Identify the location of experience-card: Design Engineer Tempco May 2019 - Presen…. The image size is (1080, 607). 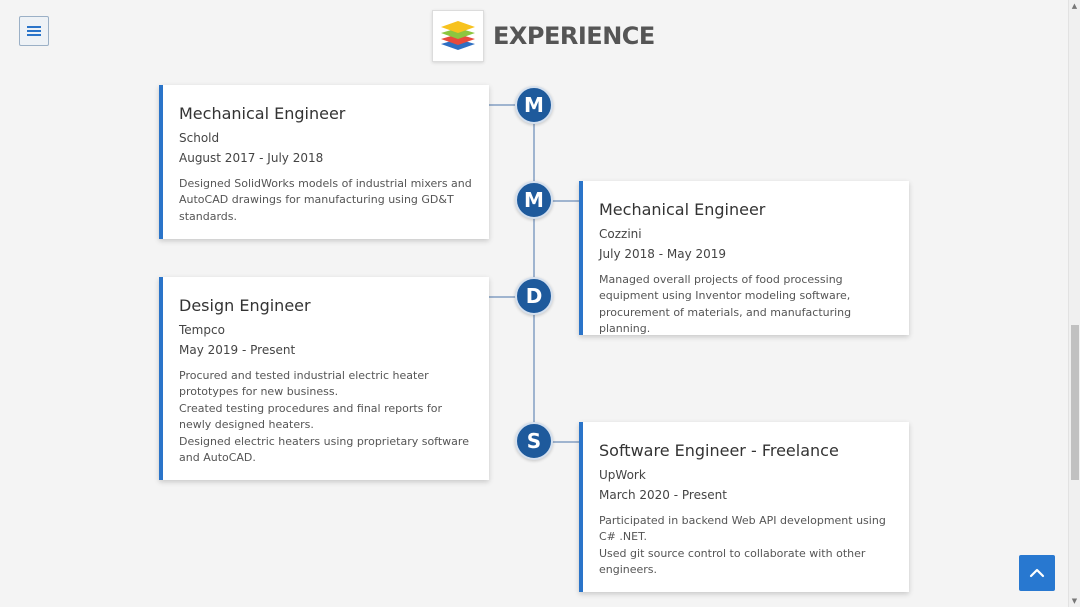
(324, 378).